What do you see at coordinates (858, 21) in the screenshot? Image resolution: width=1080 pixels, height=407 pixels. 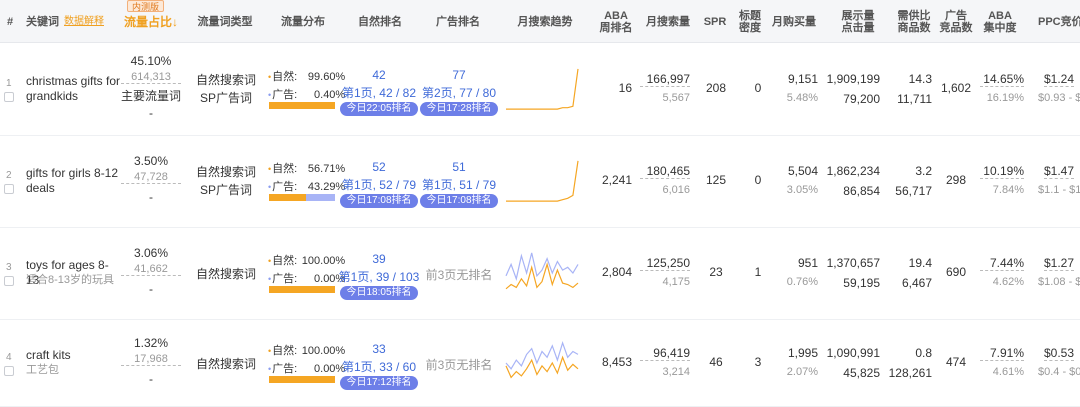 I see `header-impressions: 展示量 点击量` at bounding box center [858, 21].